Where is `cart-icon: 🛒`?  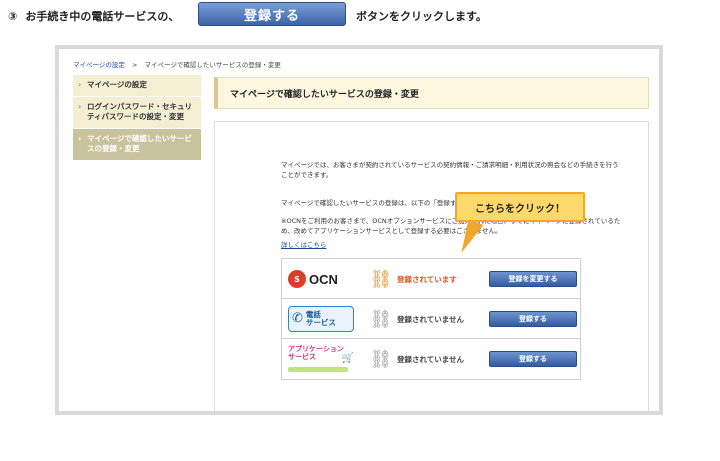
cart-icon: 🛒 is located at coordinates (347, 358).